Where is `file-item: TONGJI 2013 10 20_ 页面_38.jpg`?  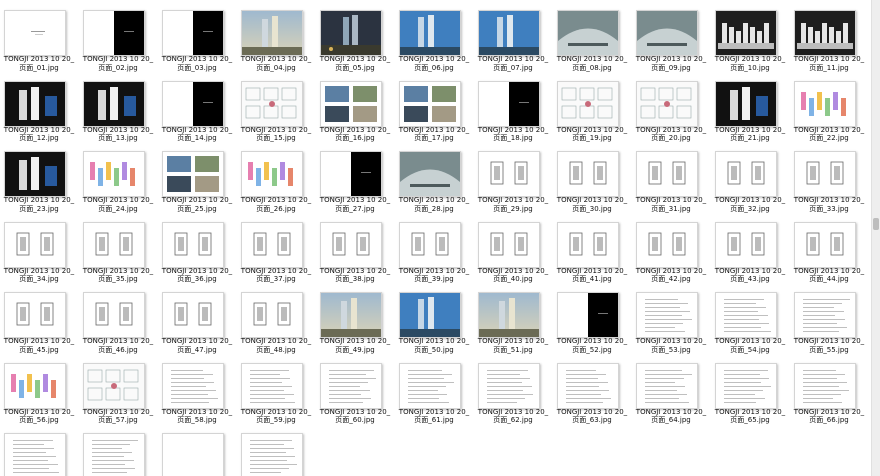 file-item: TONGJI 2013 10 20_ 页面_38.jpg is located at coordinates (356, 251).